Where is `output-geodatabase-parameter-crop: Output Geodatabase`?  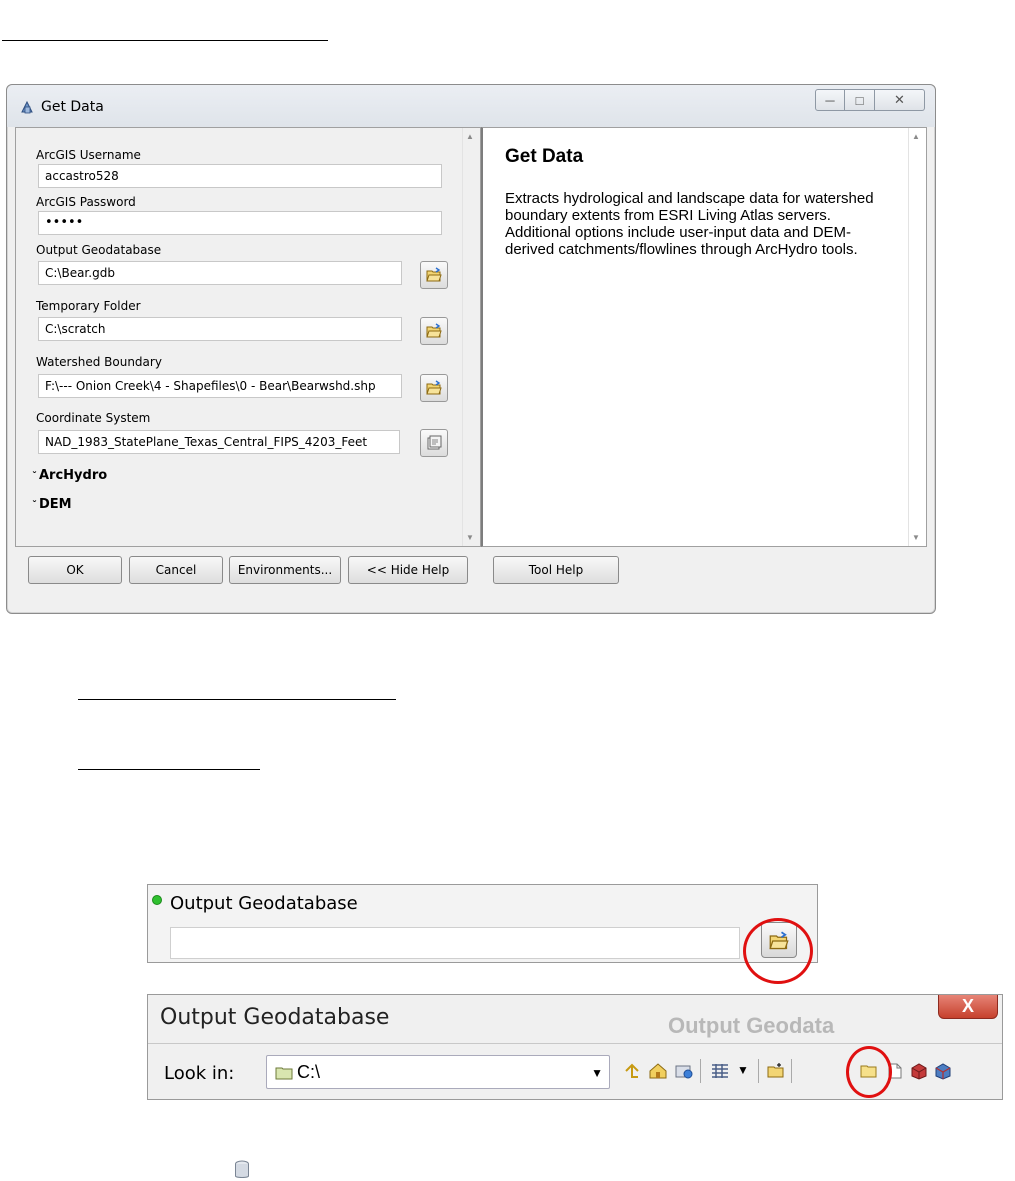 output-geodatabase-parameter-crop: Output Geodatabase is located at coordinates (482, 923).